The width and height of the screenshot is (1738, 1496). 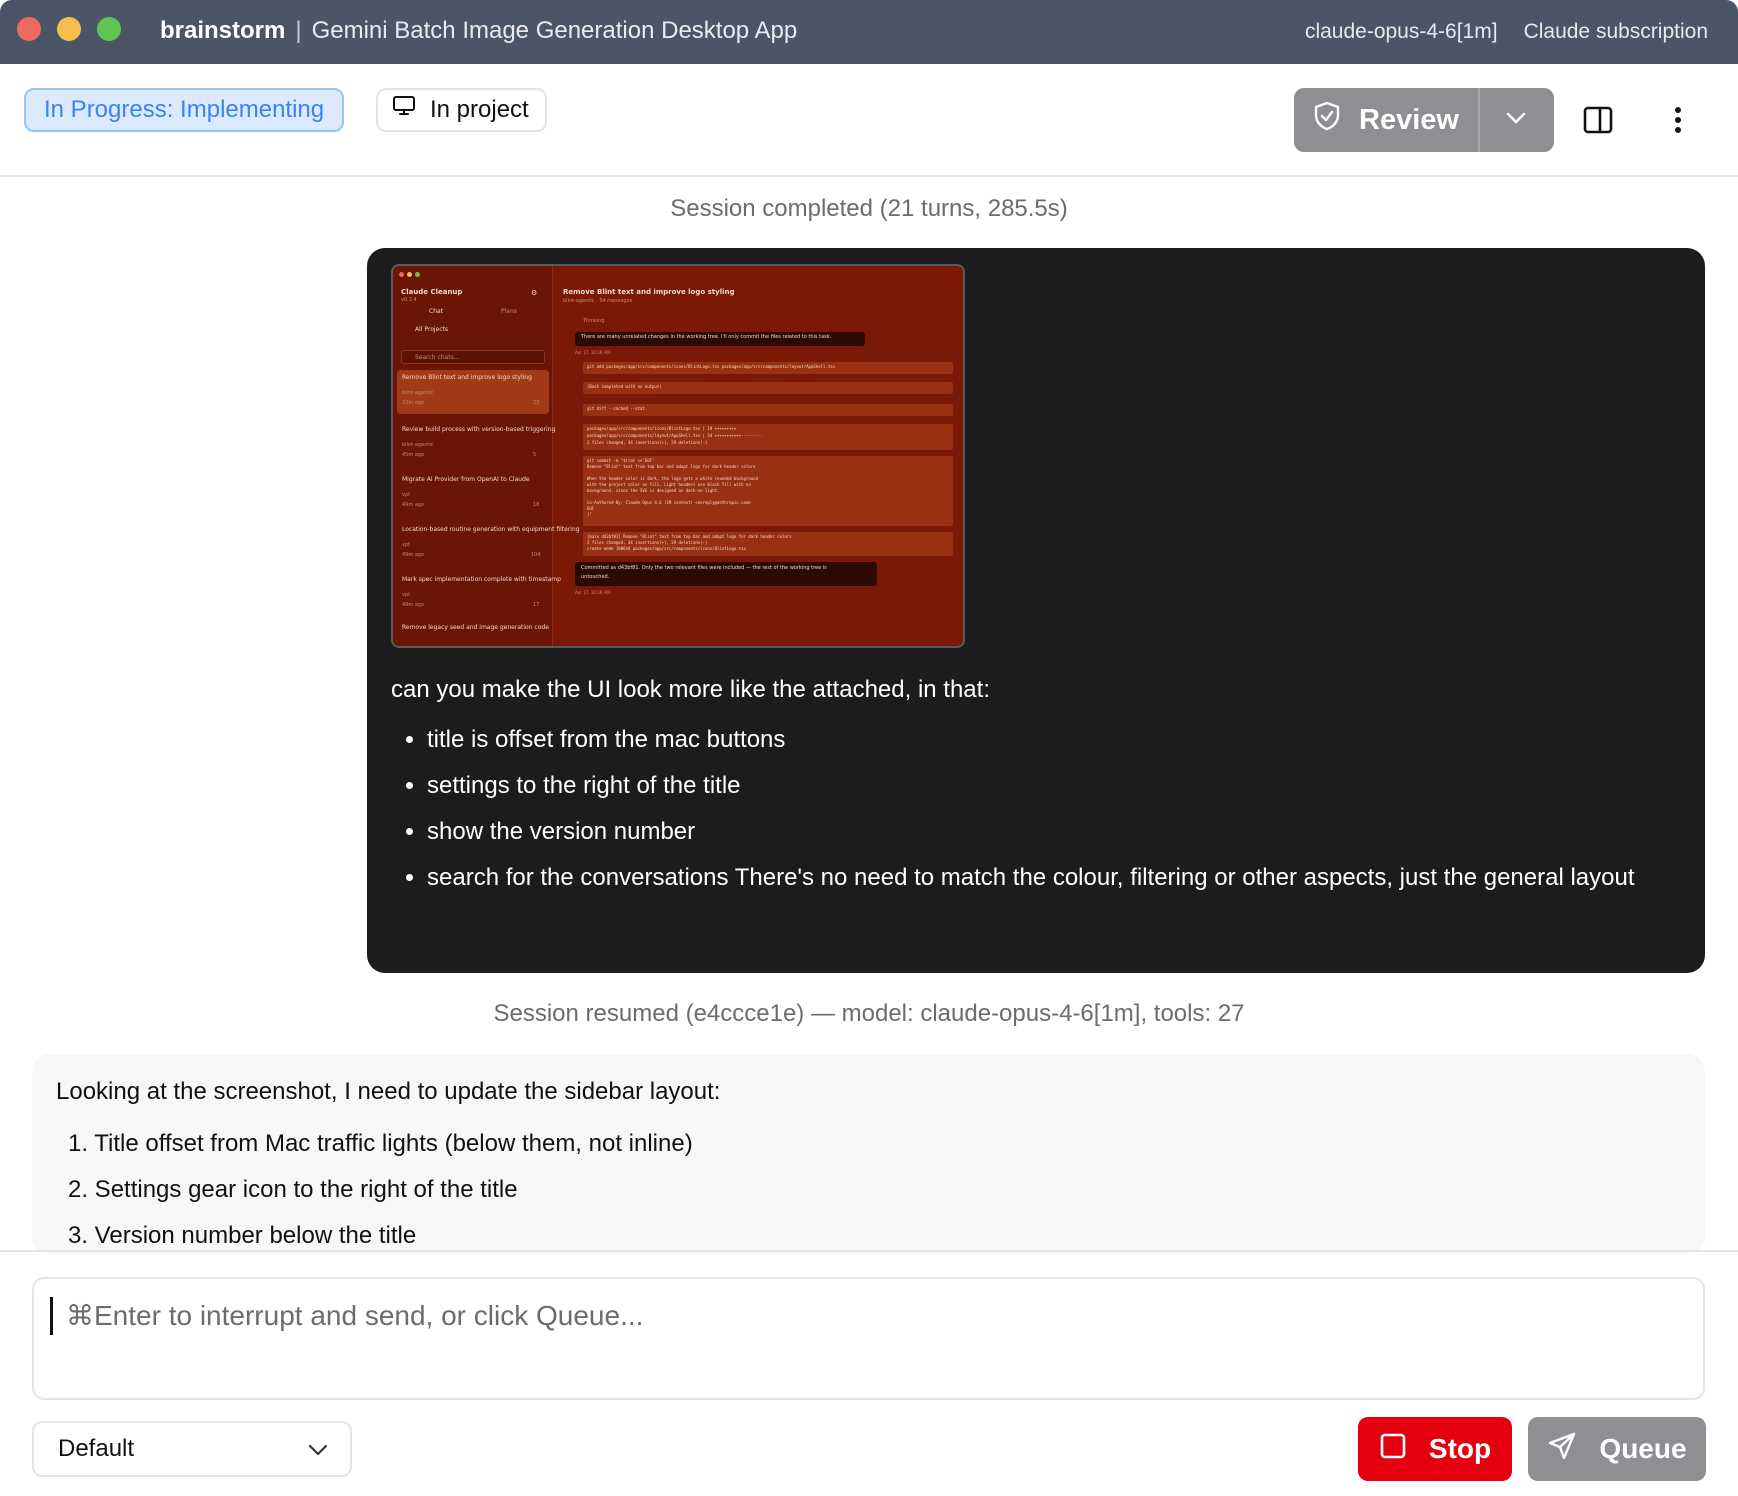 I want to click on review-label: Review, so click(x=1409, y=119).